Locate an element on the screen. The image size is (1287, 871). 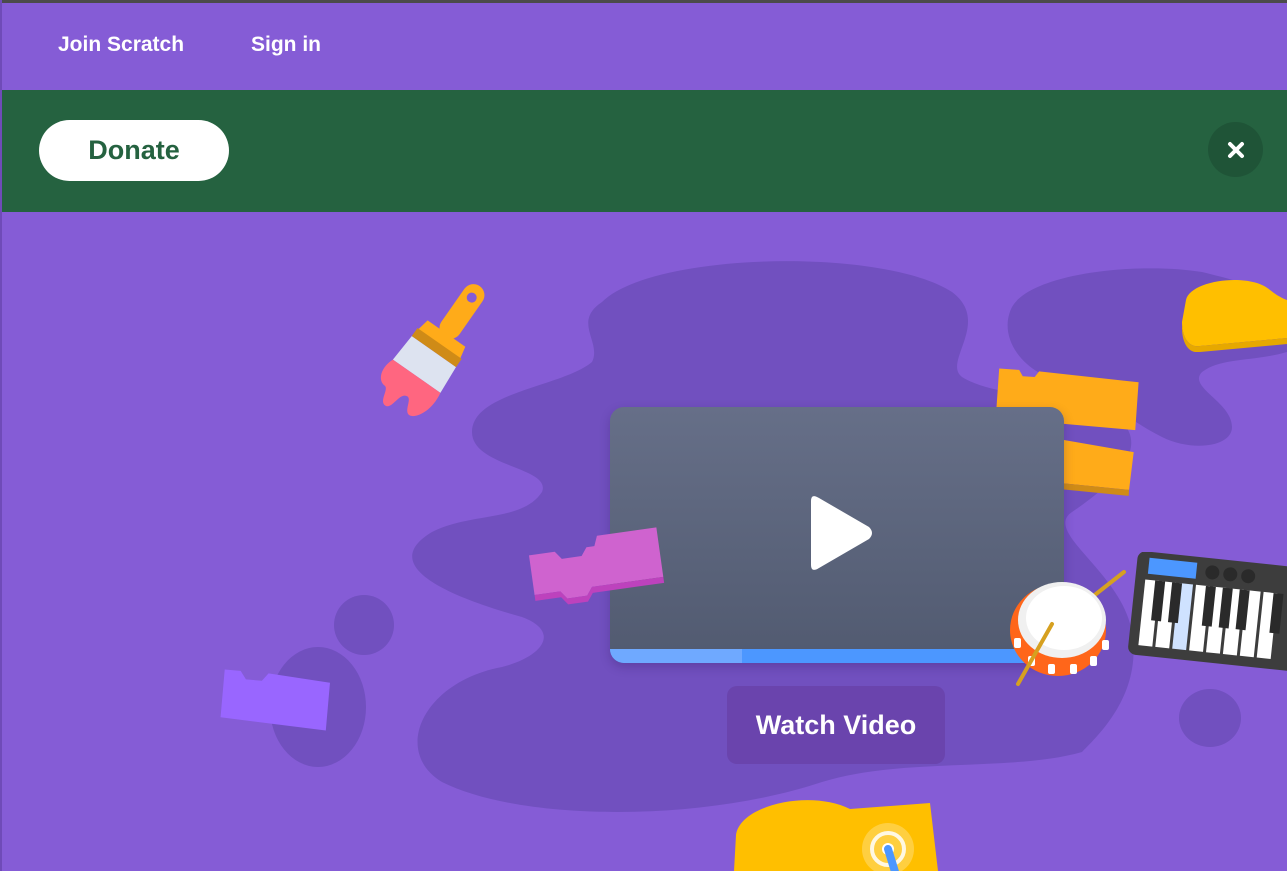
close-icon is located at coordinates (1235, 149).